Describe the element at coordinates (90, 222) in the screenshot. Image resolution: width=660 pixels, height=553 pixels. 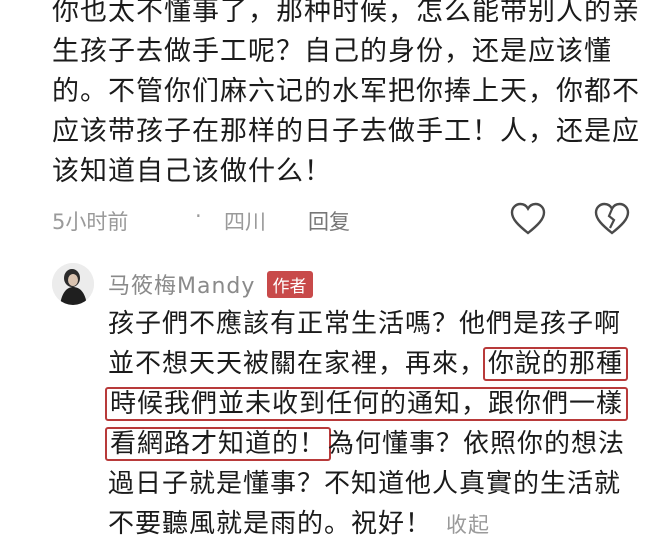
I see `comment-time: 5小时前` at that location.